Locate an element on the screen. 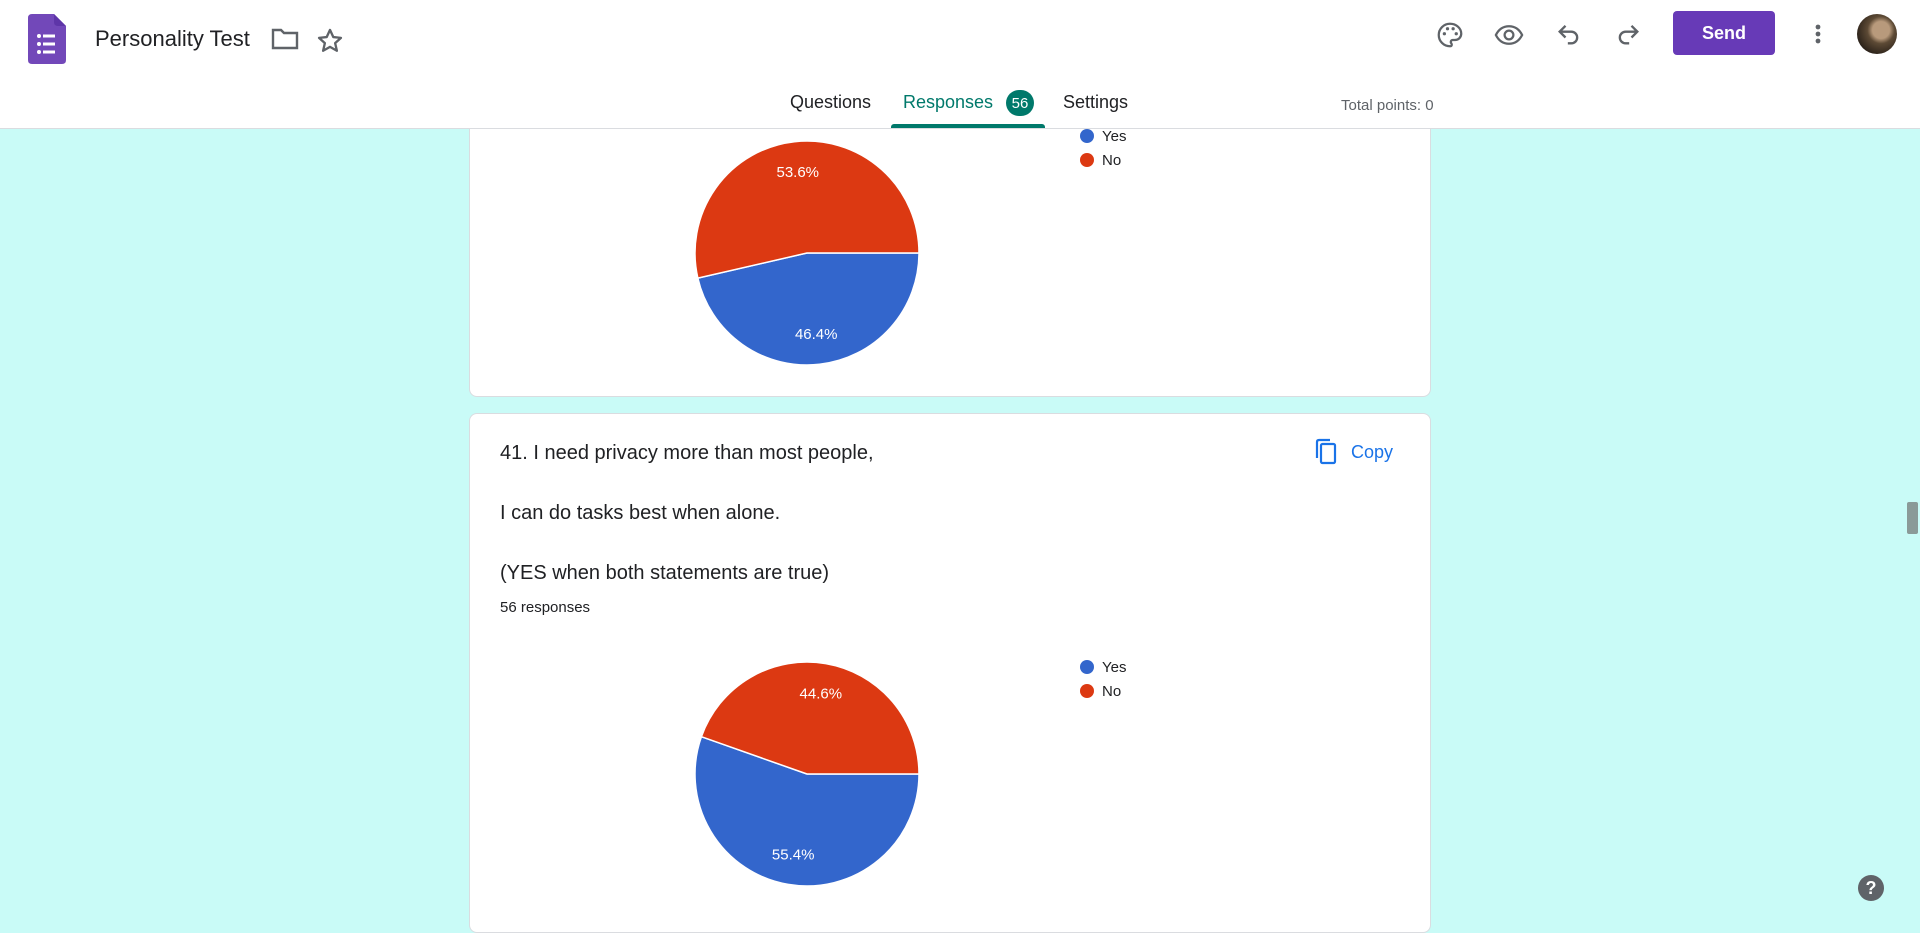 The height and width of the screenshot is (933, 1920). active-tab-indicator is located at coordinates (968, 126).